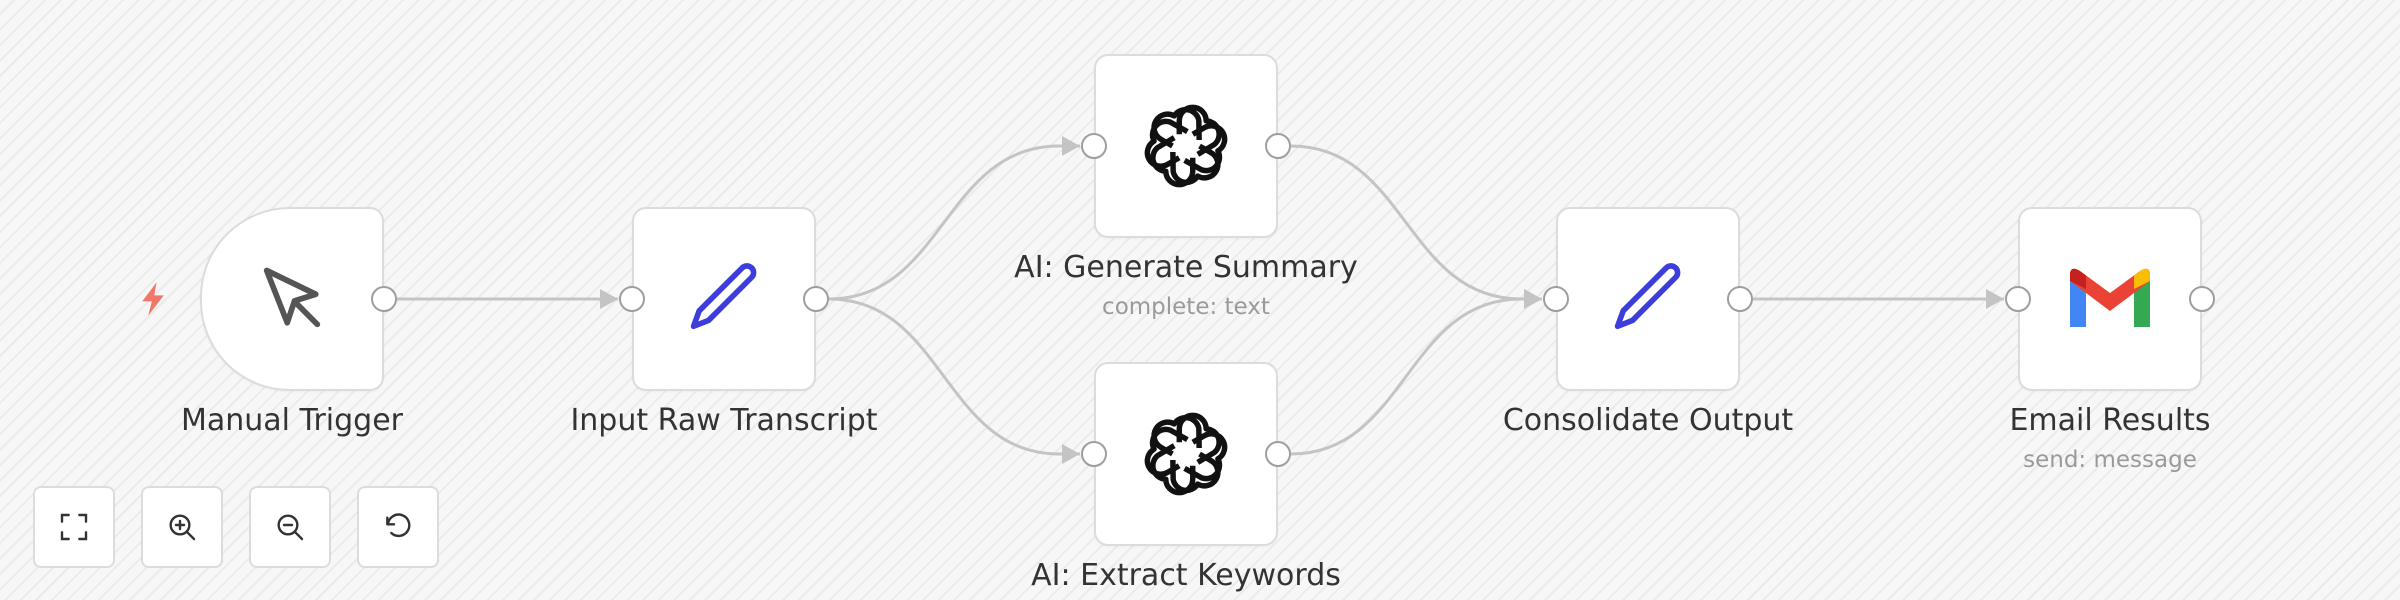 Image resolution: width=2400 pixels, height=600 pixels. I want to click on node-label: Consolidate Output, so click(1648, 420).